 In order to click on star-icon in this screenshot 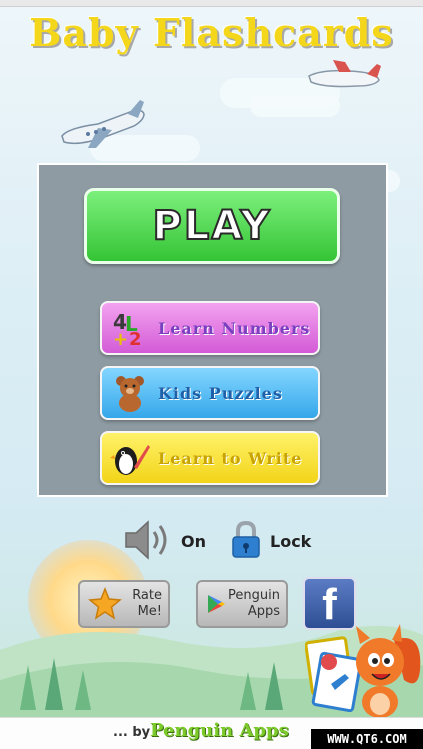, I will do `click(105, 603)`.